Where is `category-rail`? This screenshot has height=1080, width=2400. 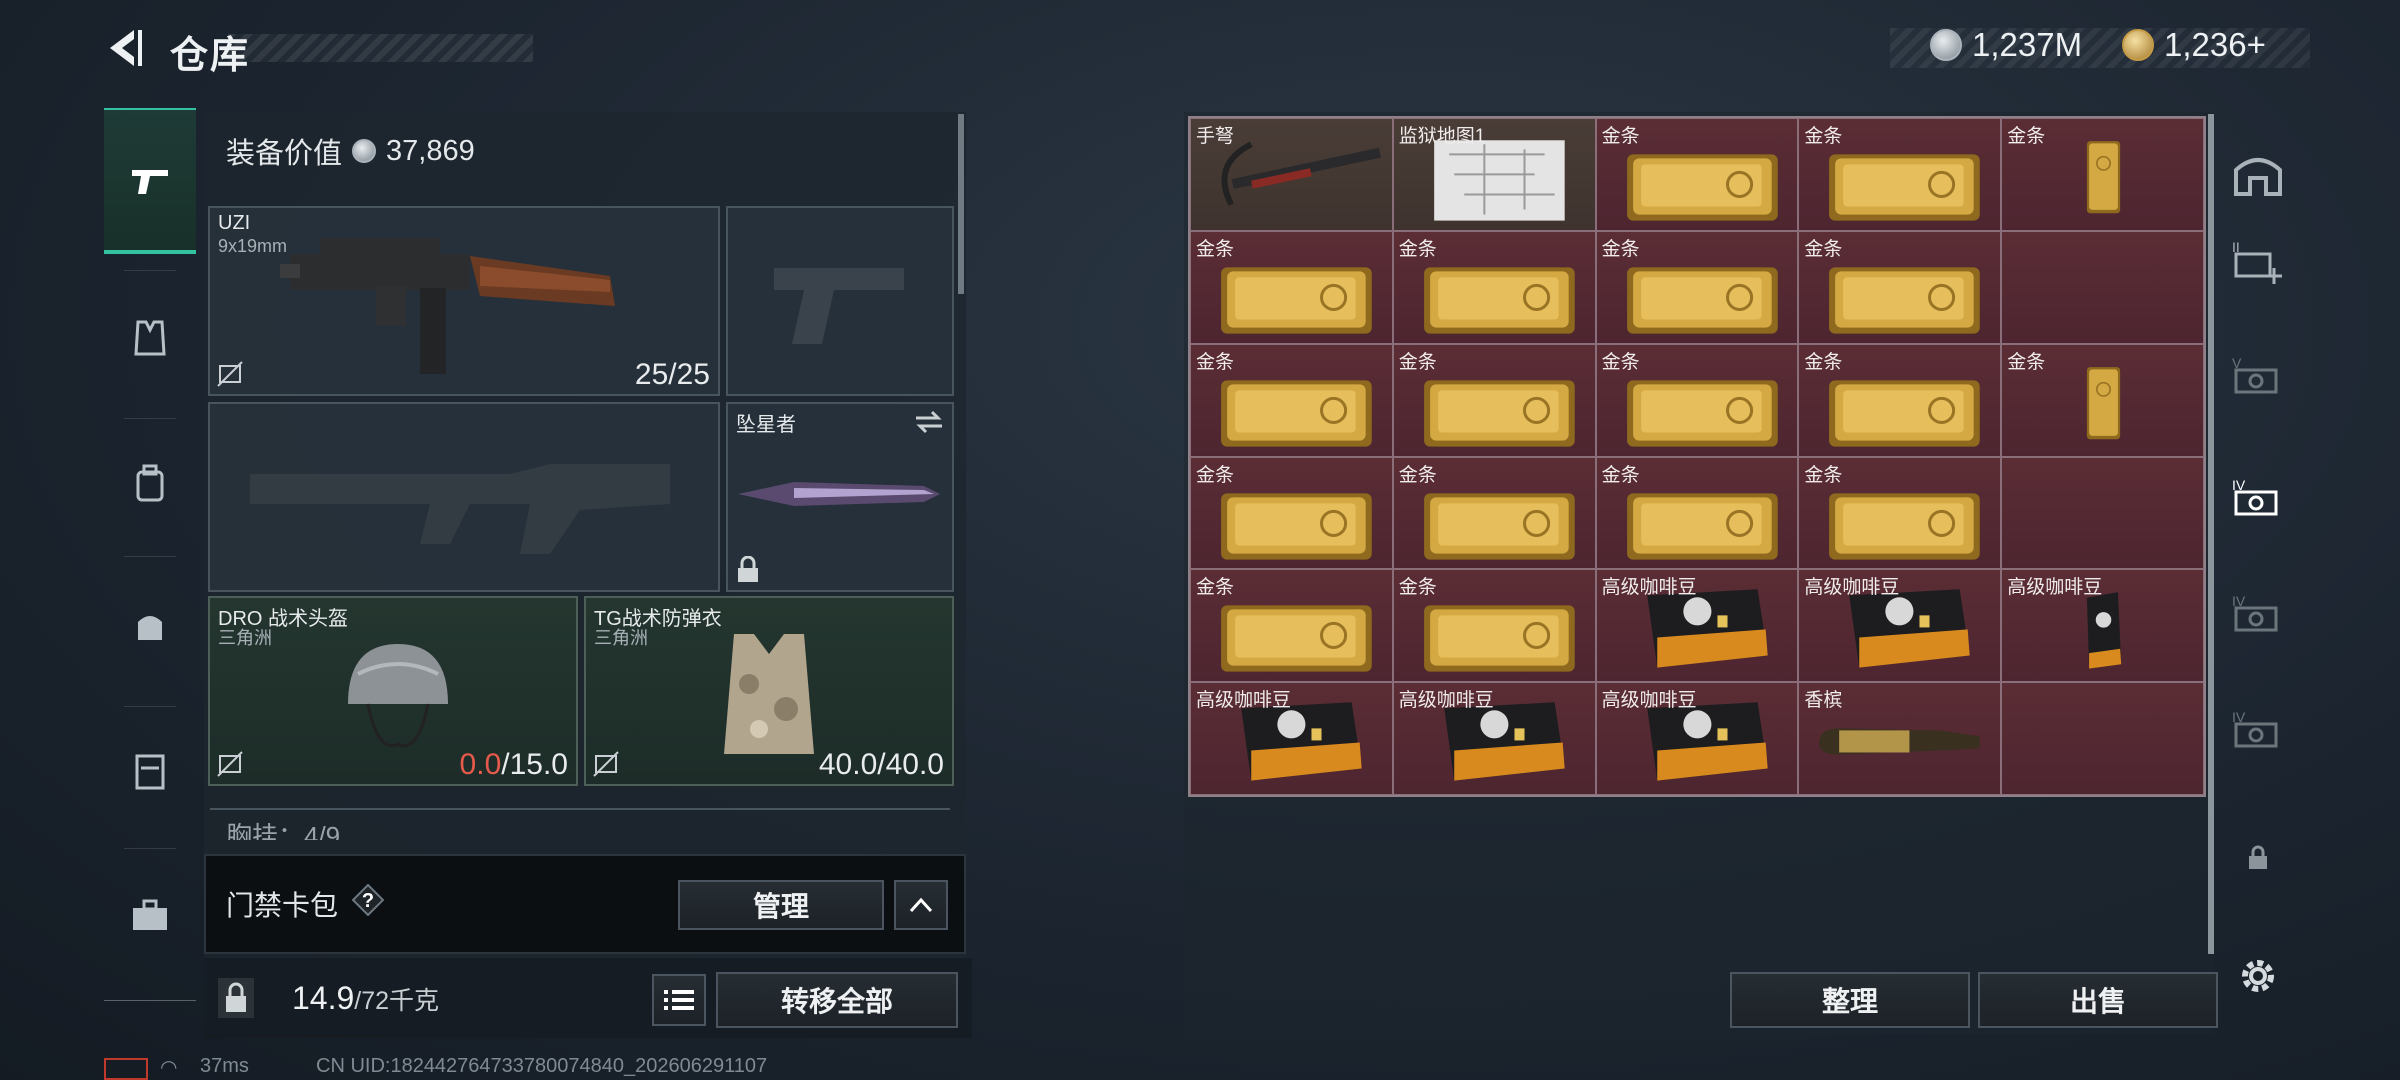 category-rail is located at coordinates (150, 558).